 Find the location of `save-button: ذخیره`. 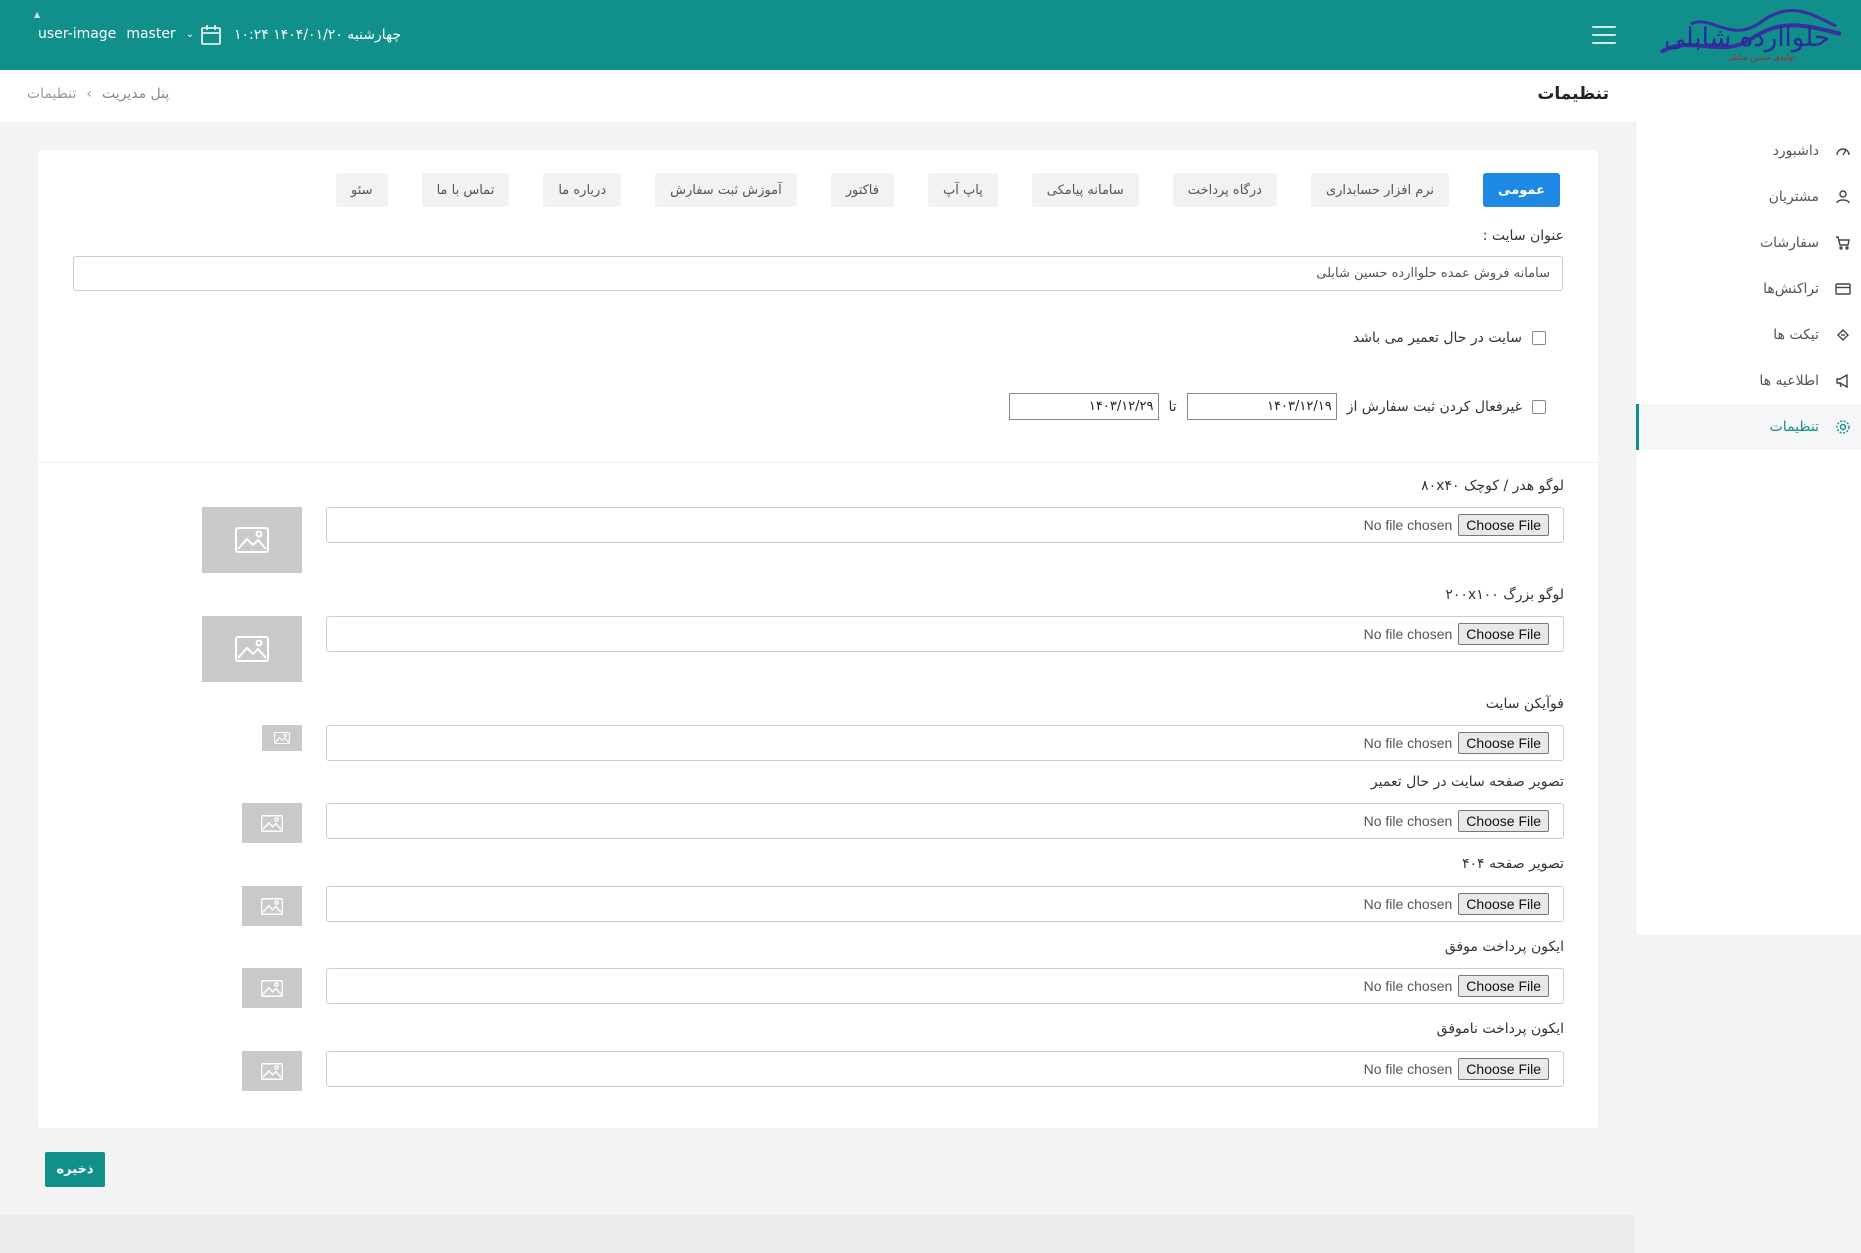

save-button: ذخیره is located at coordinates (75, 1169).